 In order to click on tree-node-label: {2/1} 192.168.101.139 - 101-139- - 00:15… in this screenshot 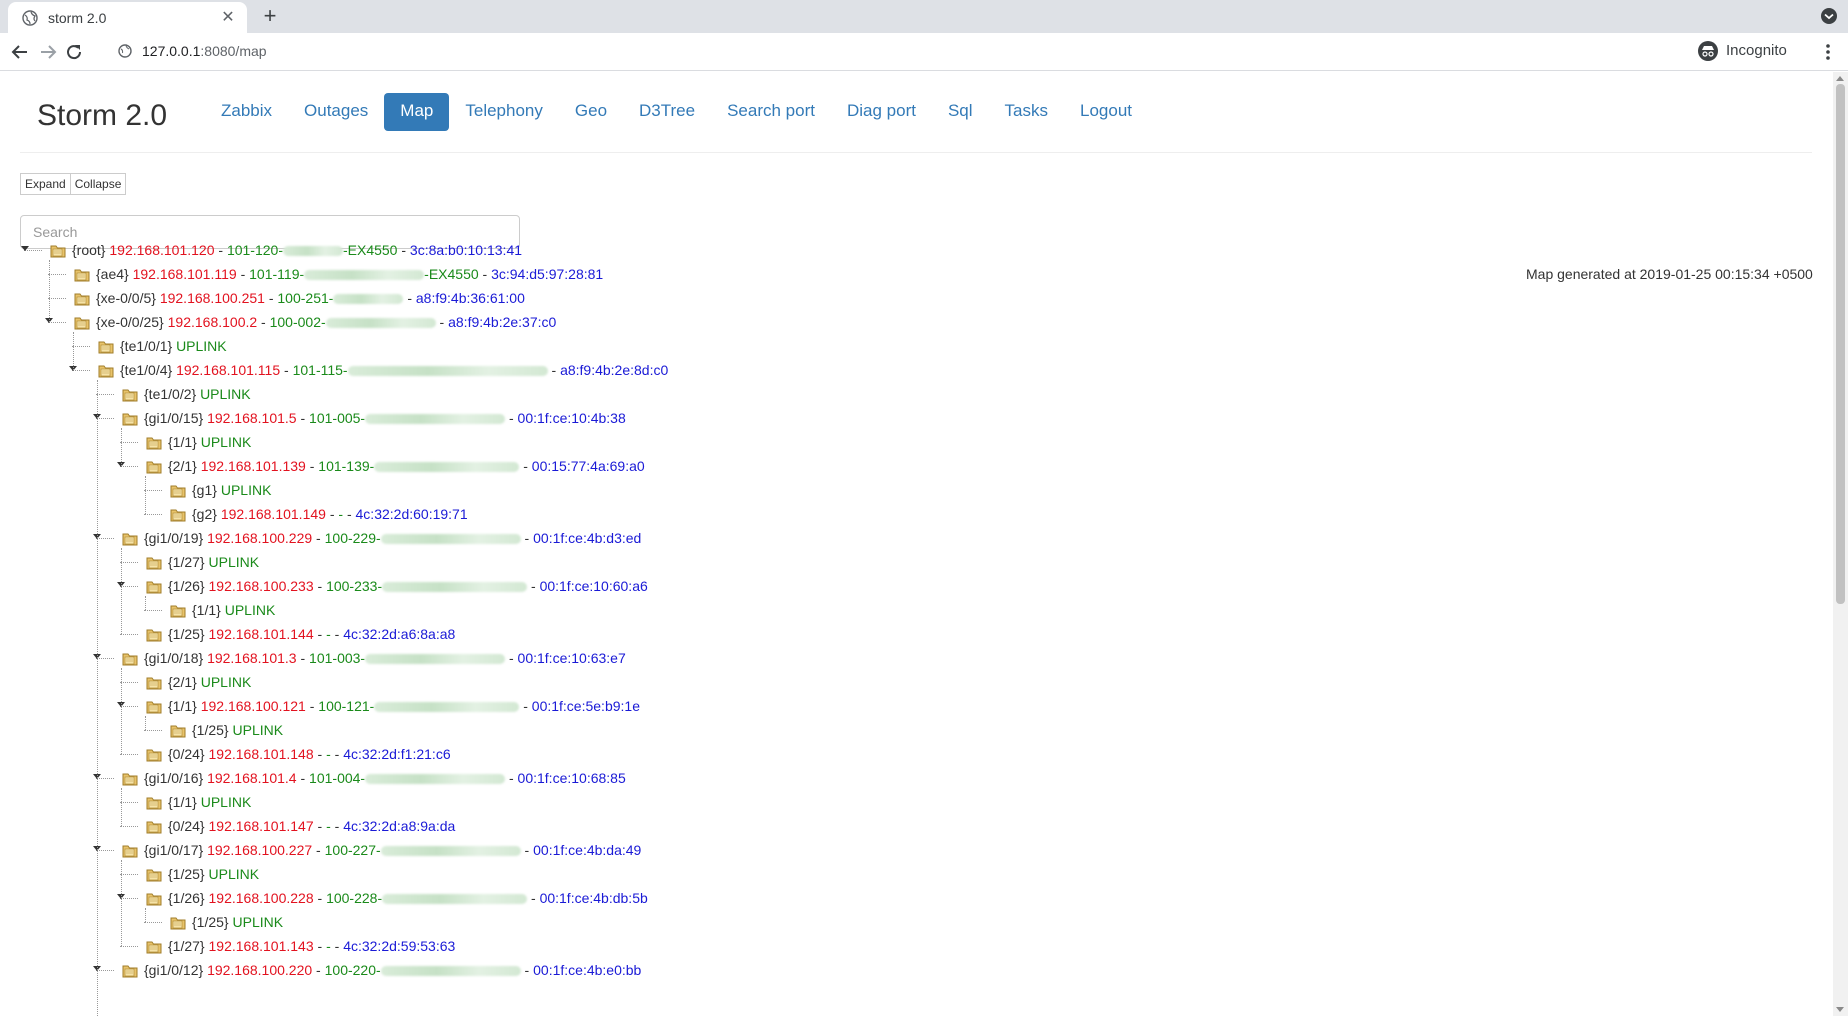, I will do `click(406, 466)`.